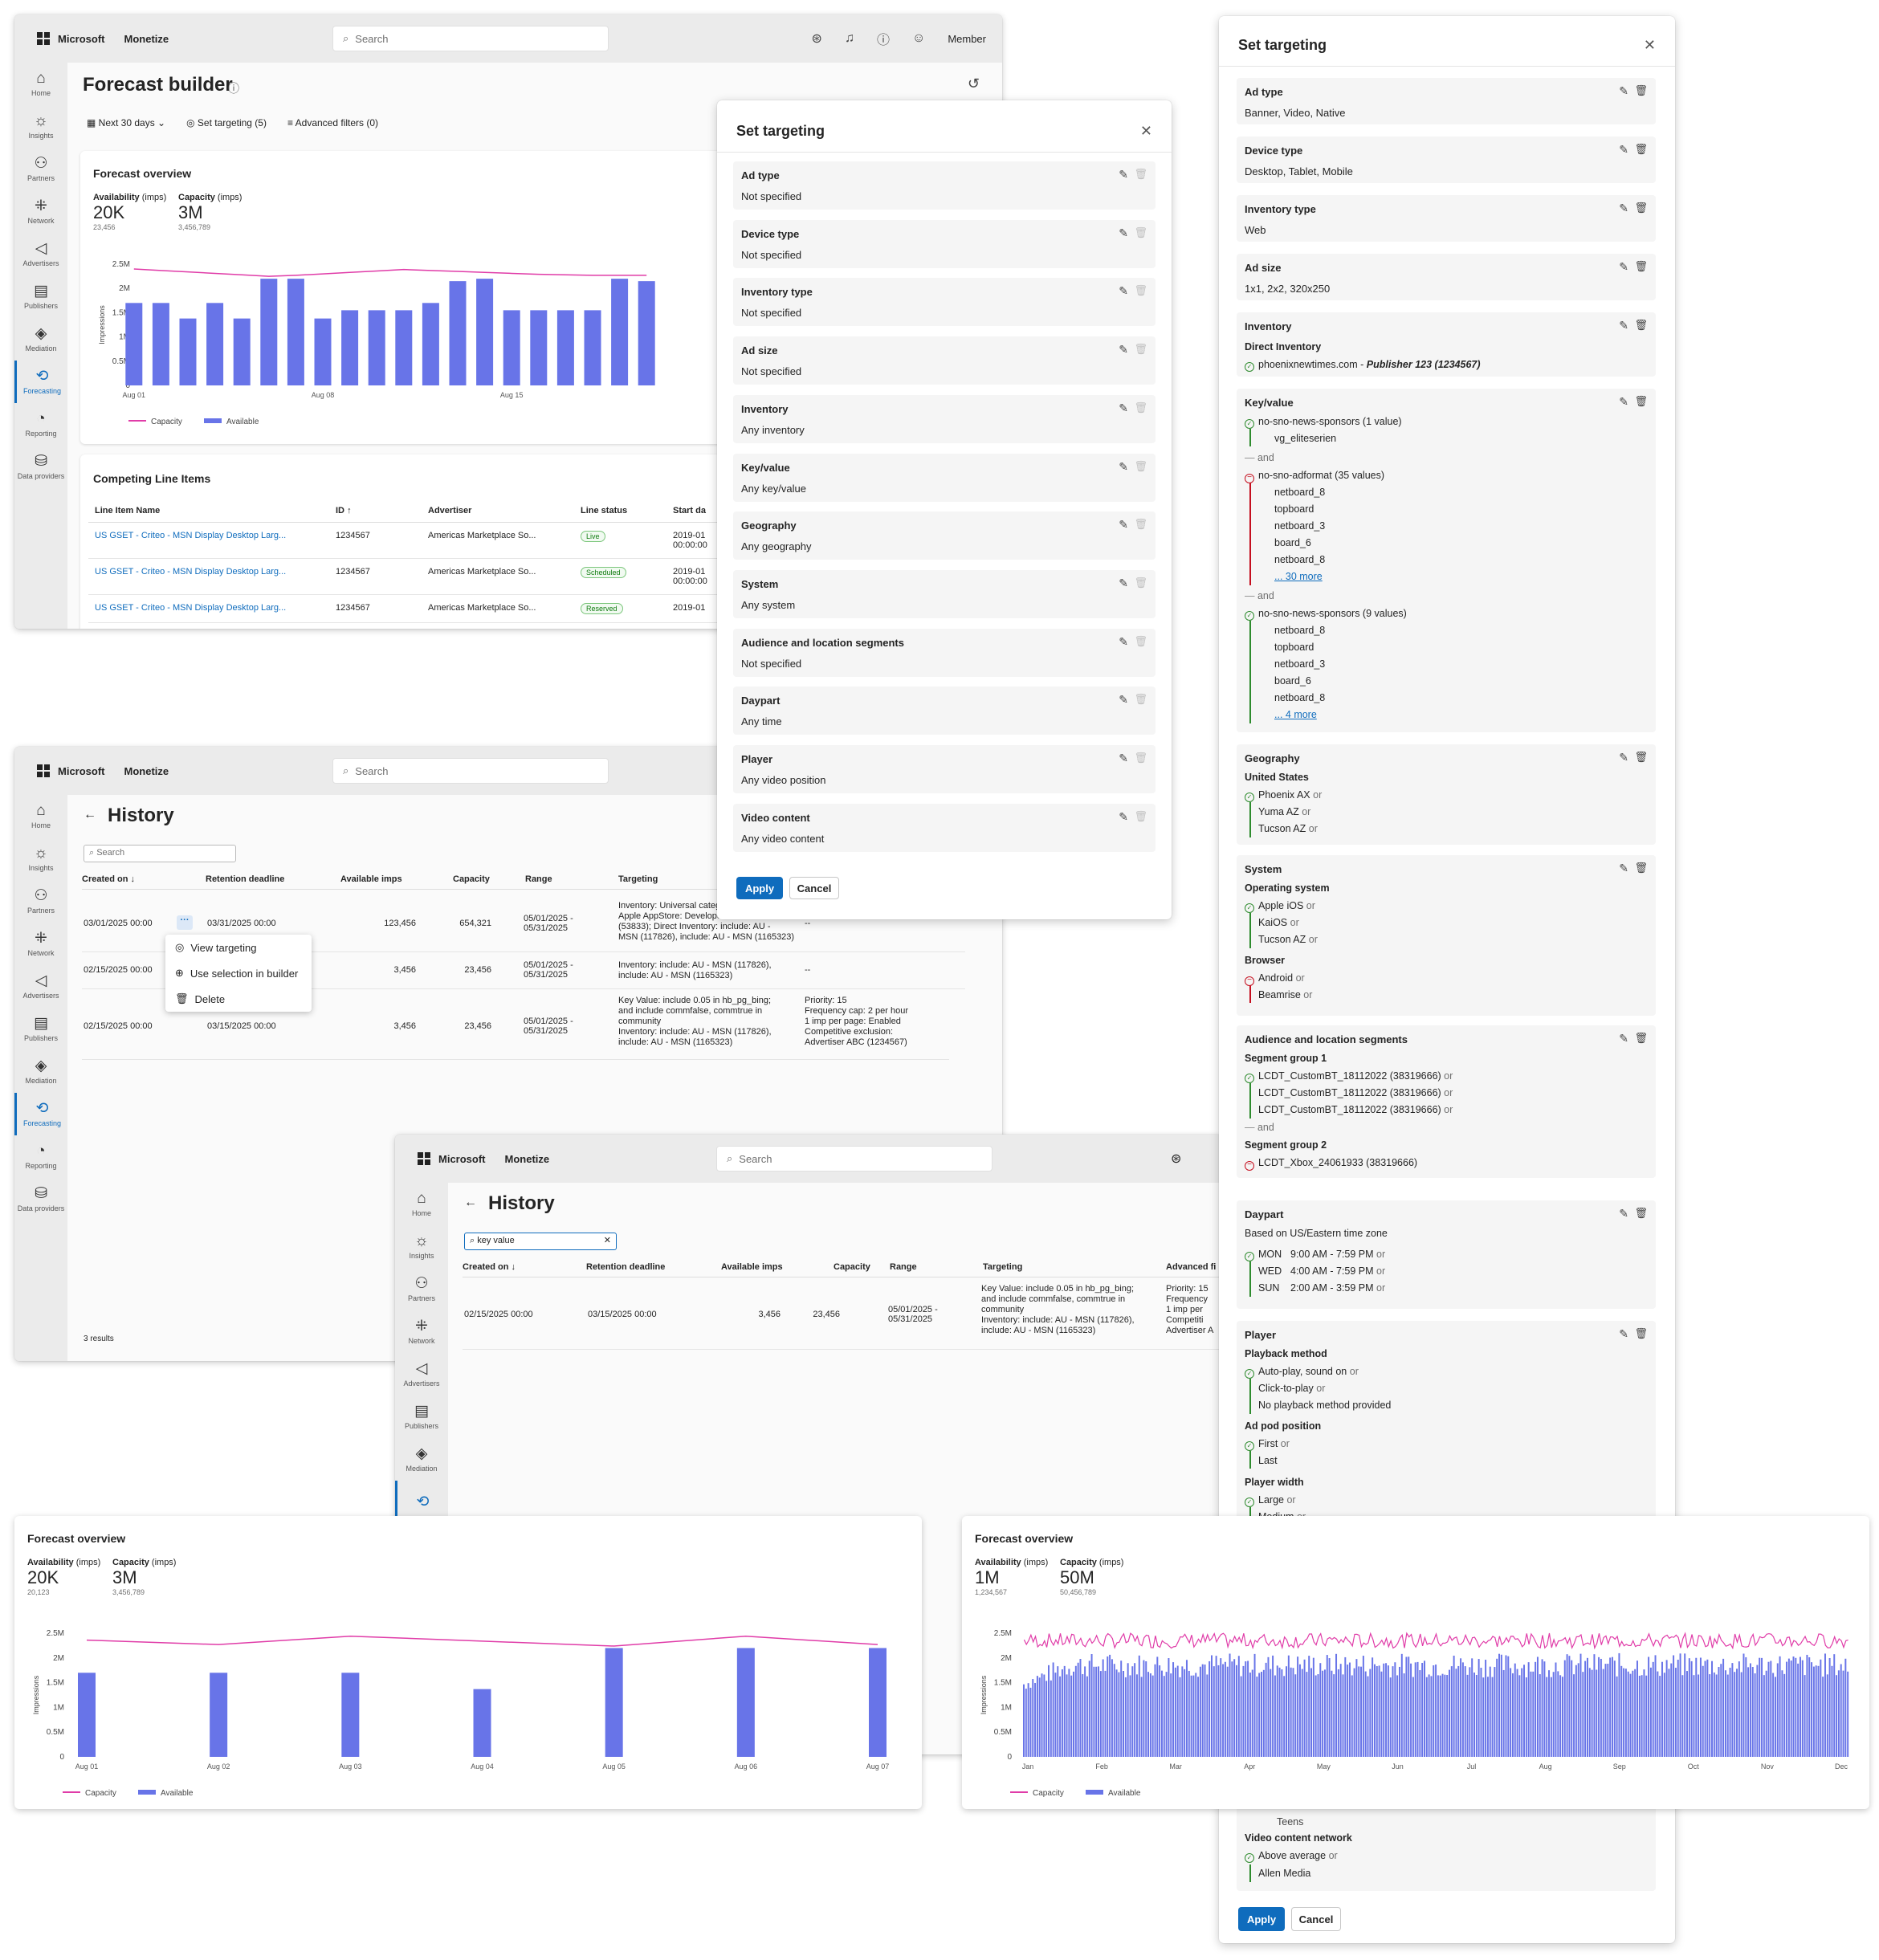 The height and width of the screenshot is (1960, 1879). What do you see at coordinates (883, 38) in the screenshot?
I see `help-icon: ⓘ` at bounding box center [883, 38].